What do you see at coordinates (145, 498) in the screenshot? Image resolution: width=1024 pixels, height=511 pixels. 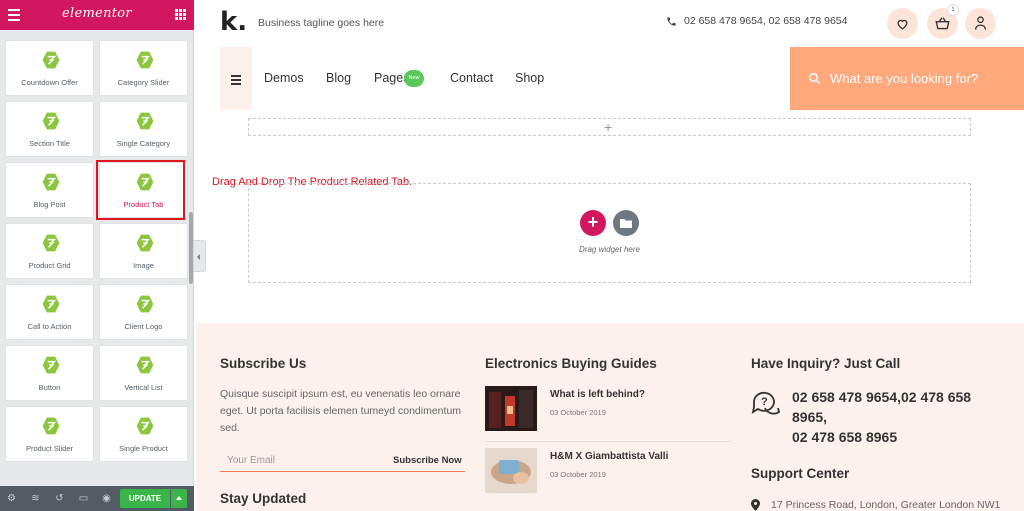 I see `update-button: UPDATE` at bounding box center [145, 498].